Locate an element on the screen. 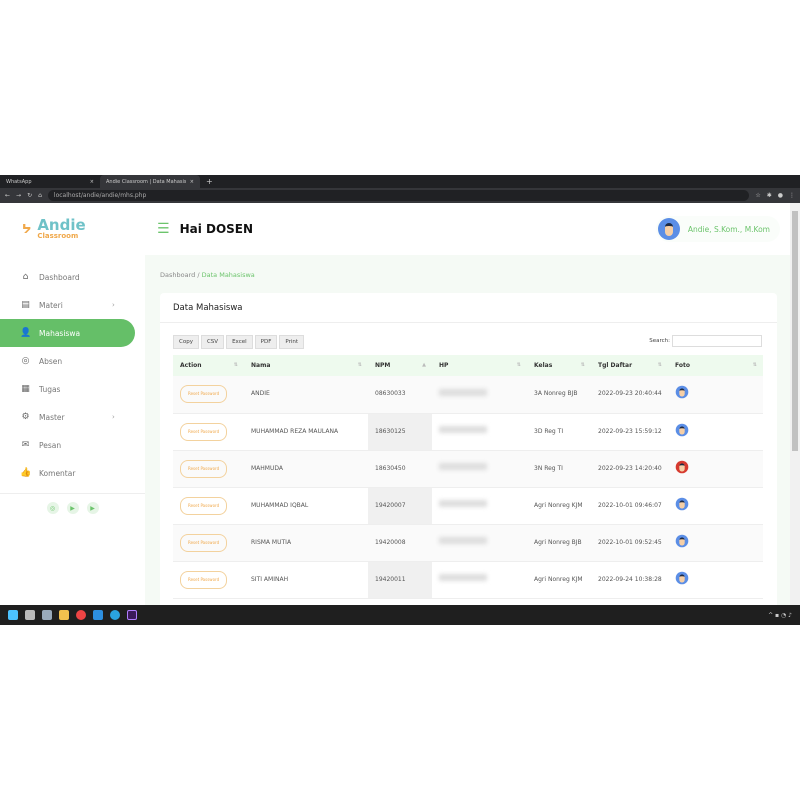 This screenshot has width=800, height=800. sidebar-item-absen: ◎ Absen is located at coordinates (72, 361).